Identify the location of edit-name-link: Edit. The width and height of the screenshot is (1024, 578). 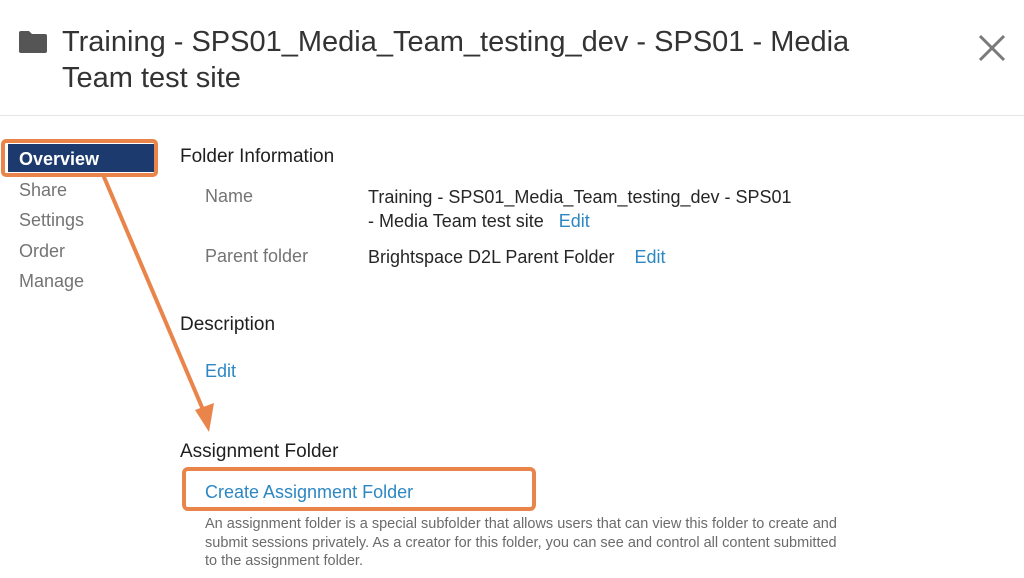
(574, 221).